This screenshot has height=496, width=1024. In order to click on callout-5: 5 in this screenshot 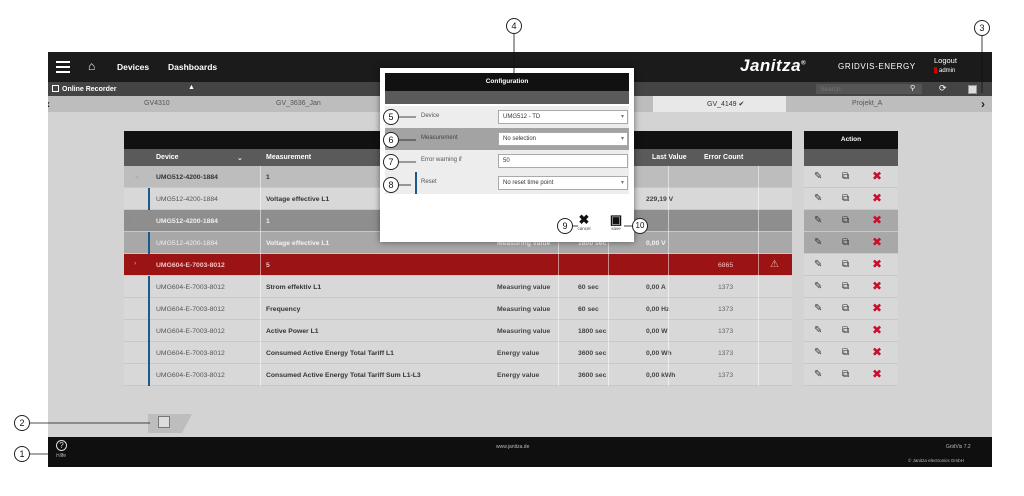, I will do `click(391, 117)`.